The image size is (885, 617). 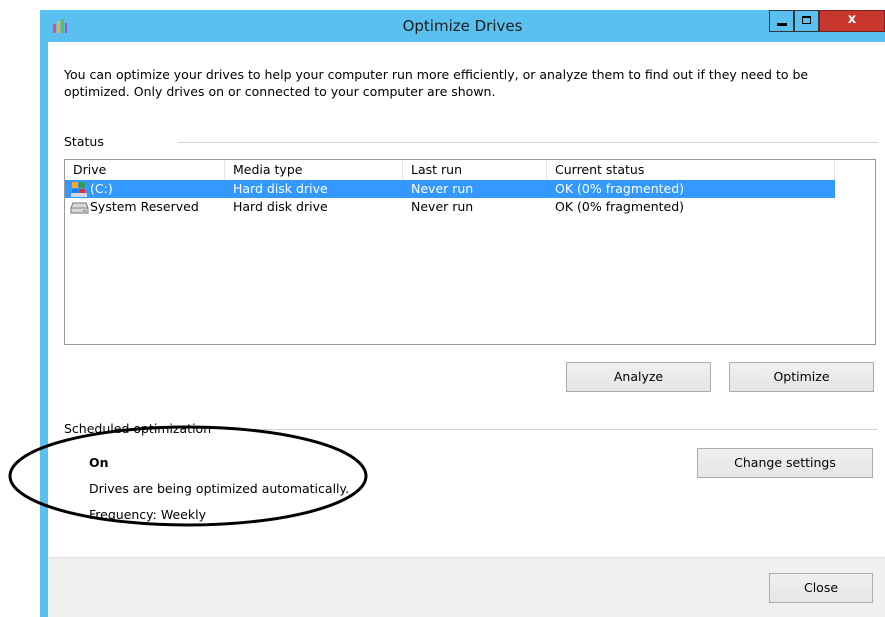 What do you see at coordinates (144, 206) in the screenshot?
I see `drive-name: System Reserved` at bounding box center [144, 206].